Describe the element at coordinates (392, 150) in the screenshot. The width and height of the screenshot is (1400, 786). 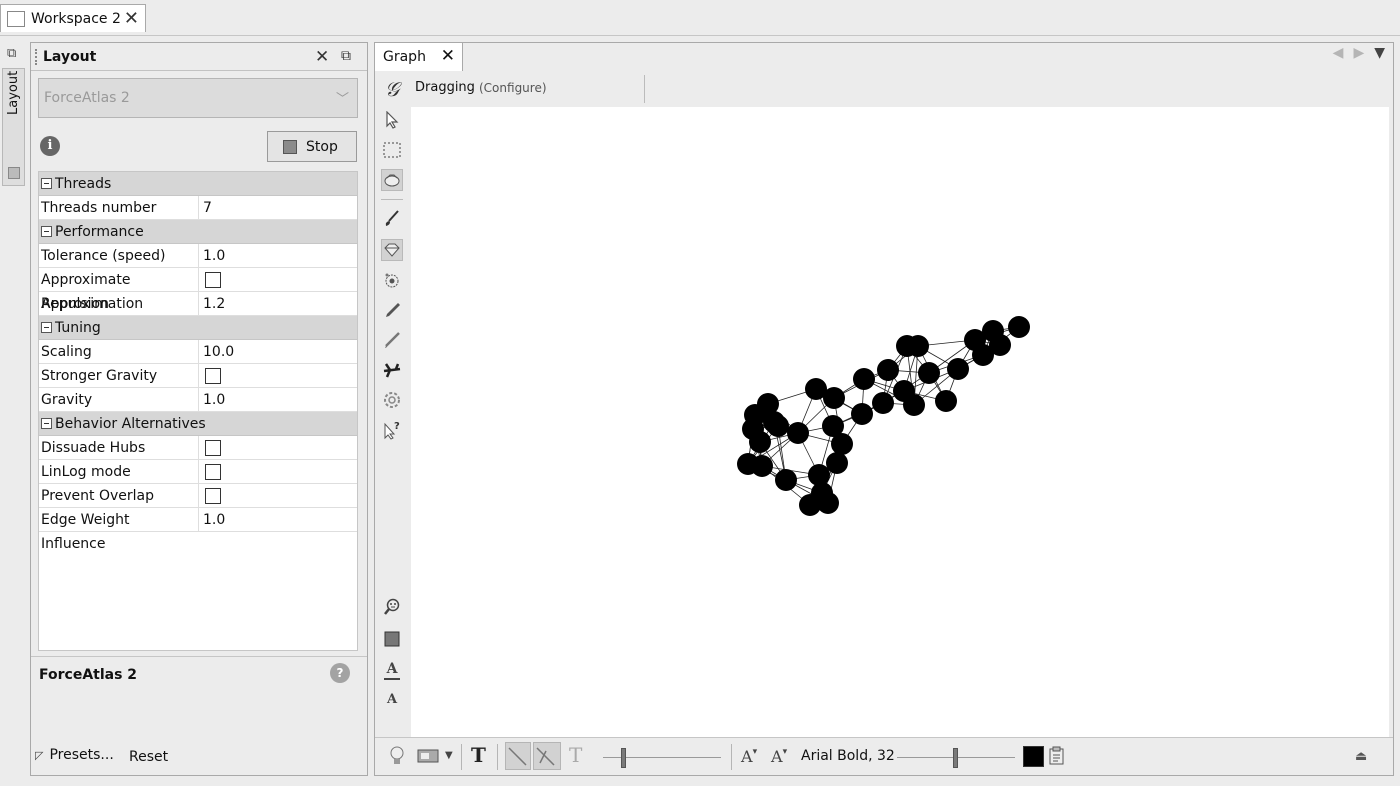
I see `rectangle-select-icon` at that location.